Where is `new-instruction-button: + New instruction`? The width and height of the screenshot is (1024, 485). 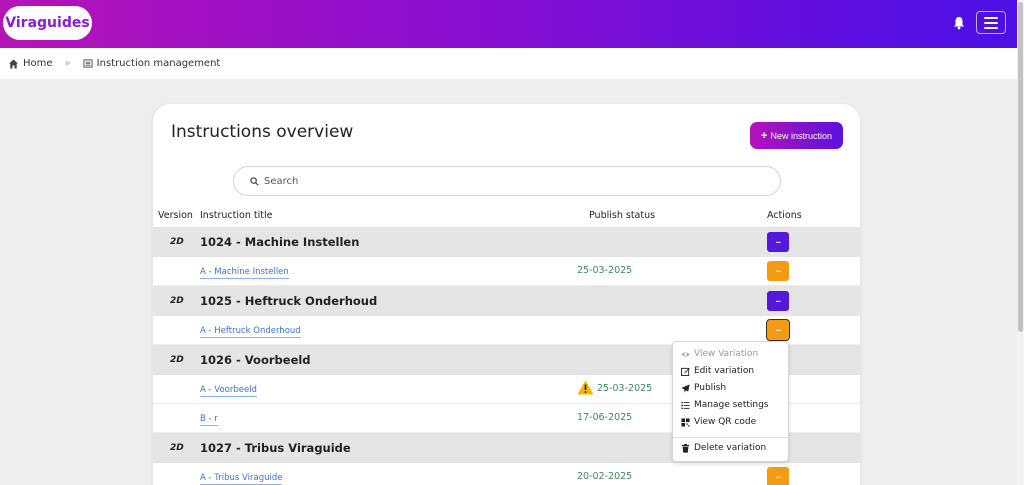 new-instruction-button: + New instruction is located at coordinates (796, 135).